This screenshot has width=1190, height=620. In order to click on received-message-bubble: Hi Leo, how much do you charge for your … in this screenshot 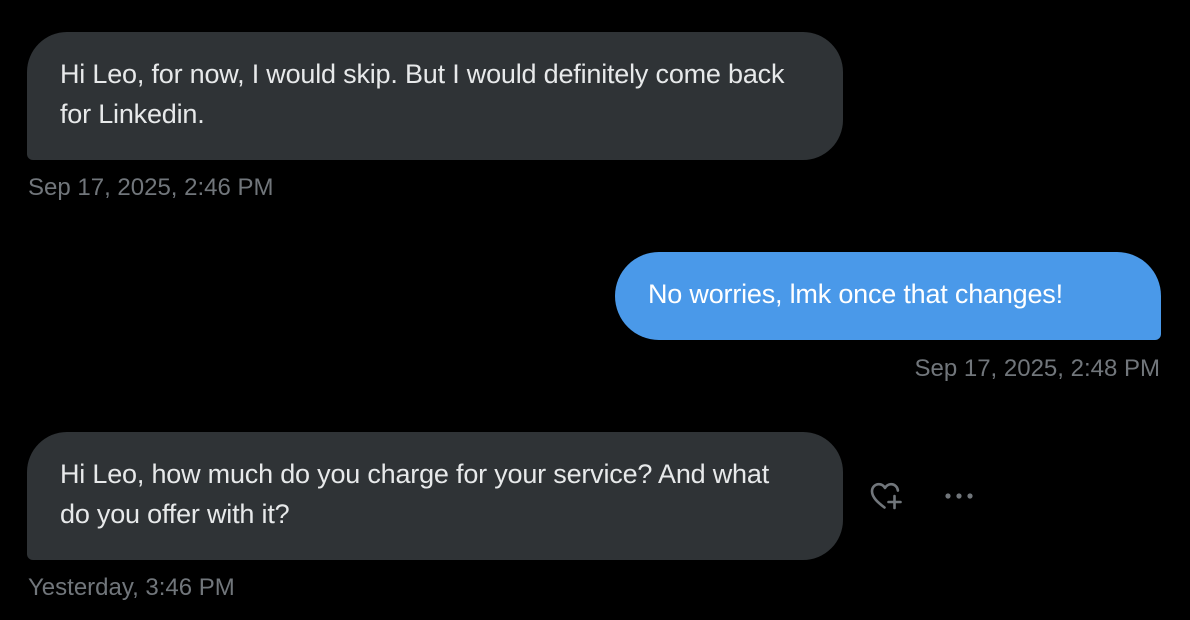, I will do `click(435, 496)`.